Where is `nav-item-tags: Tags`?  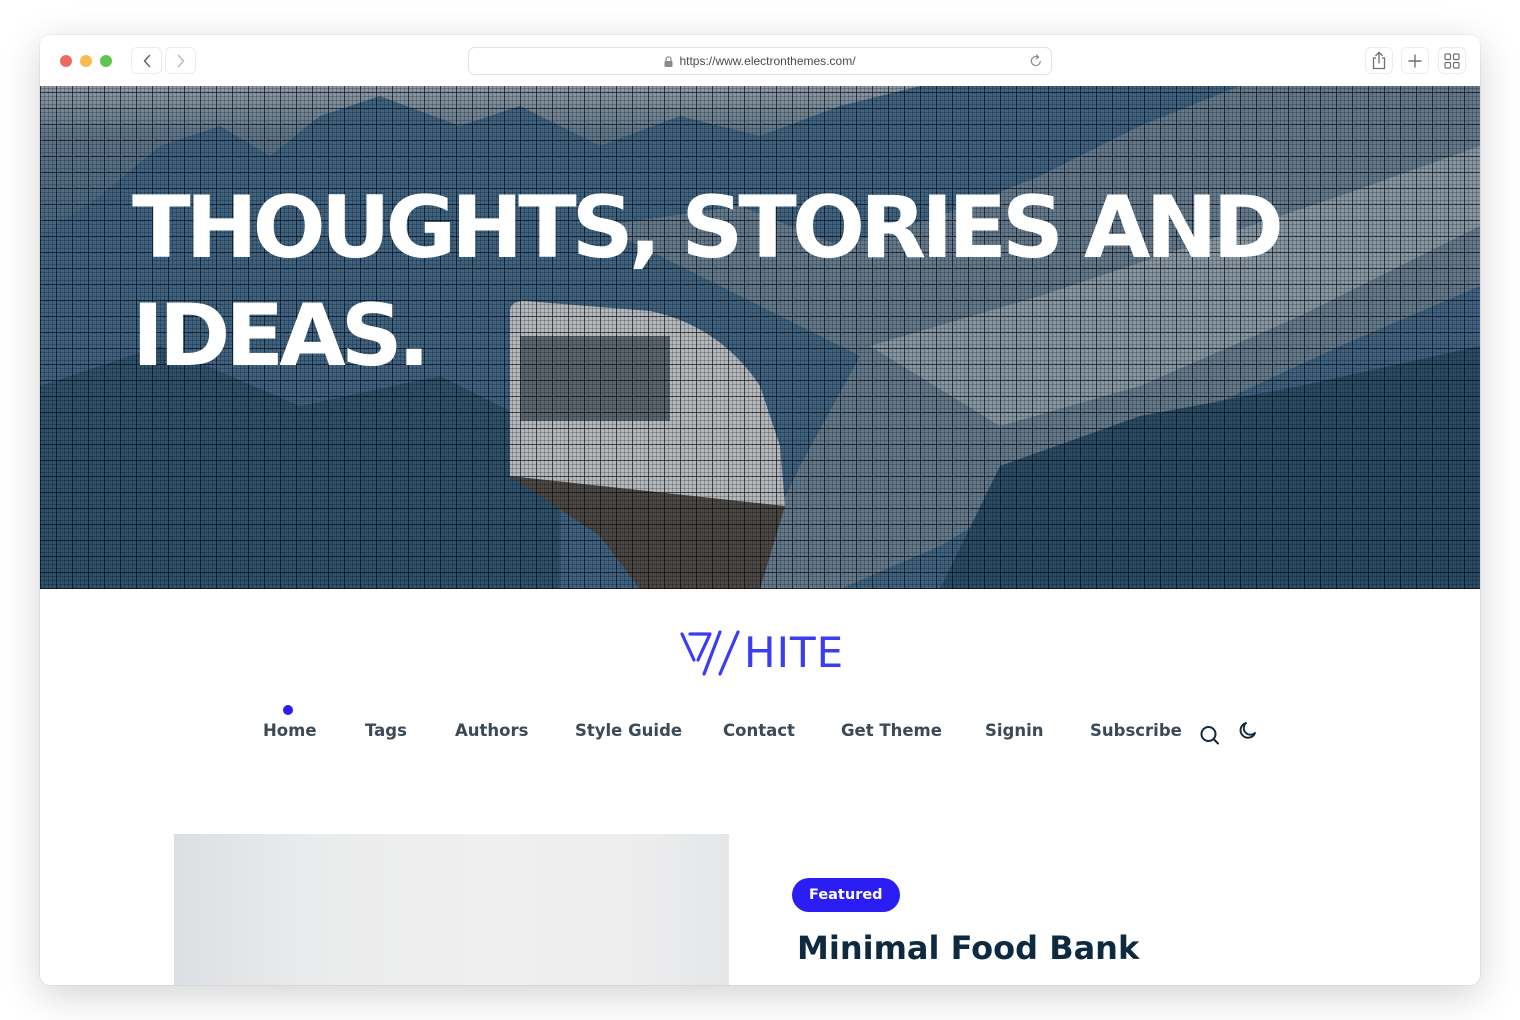 nav-item-tags: Tags is located at coordinates (386, 730).